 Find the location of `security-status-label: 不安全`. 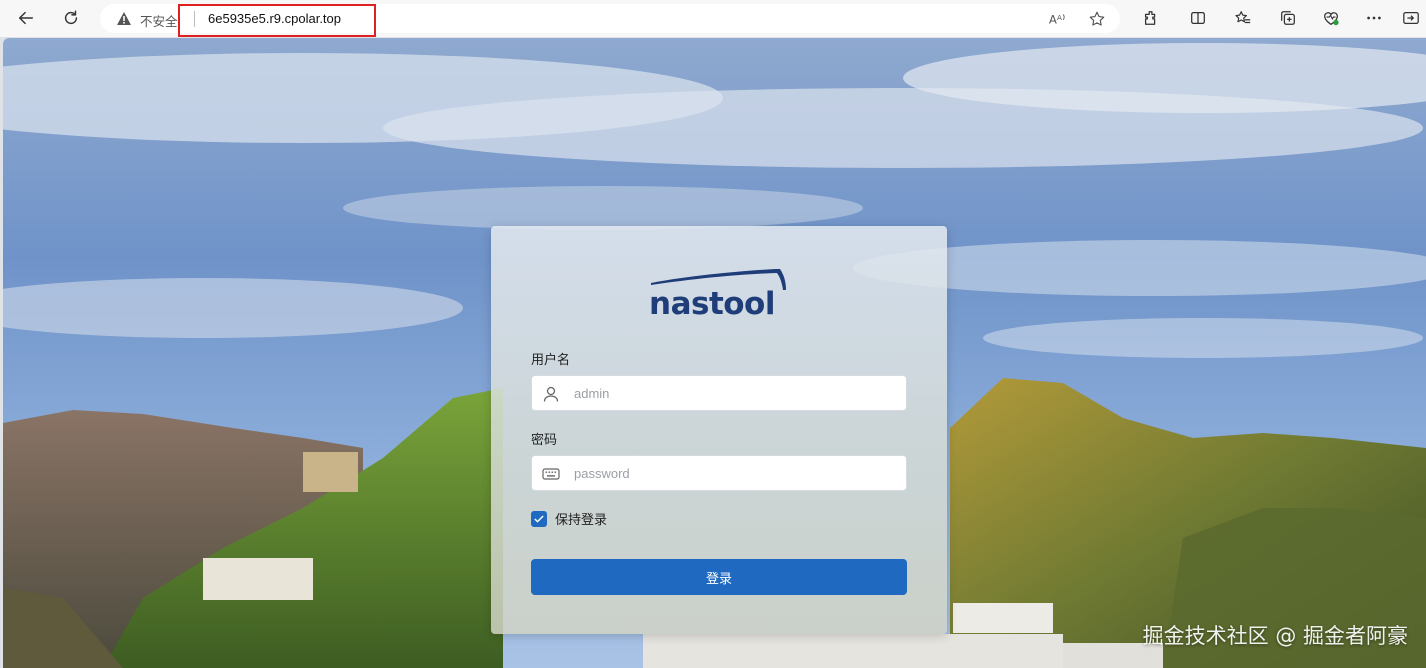

security-status-label: 不安全 is located at coordinates (159, 20).